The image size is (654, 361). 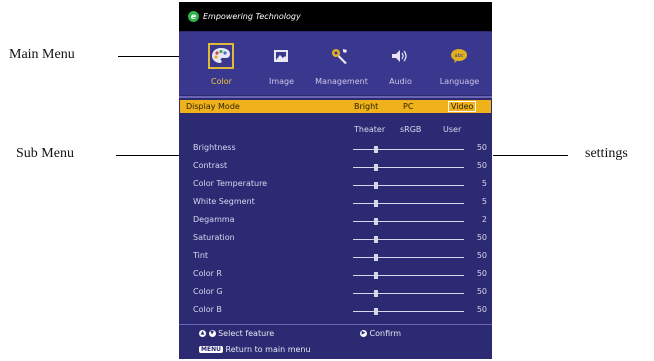 What do you see at coordinates (230, 183) in the screenshot?
I see `setting-label: Color Temperature` at bounding box center [230, 183].